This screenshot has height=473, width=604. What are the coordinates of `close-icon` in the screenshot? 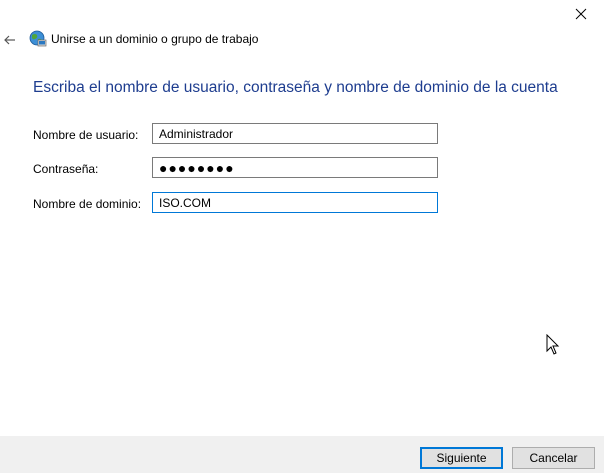 It's located at (581, 14).